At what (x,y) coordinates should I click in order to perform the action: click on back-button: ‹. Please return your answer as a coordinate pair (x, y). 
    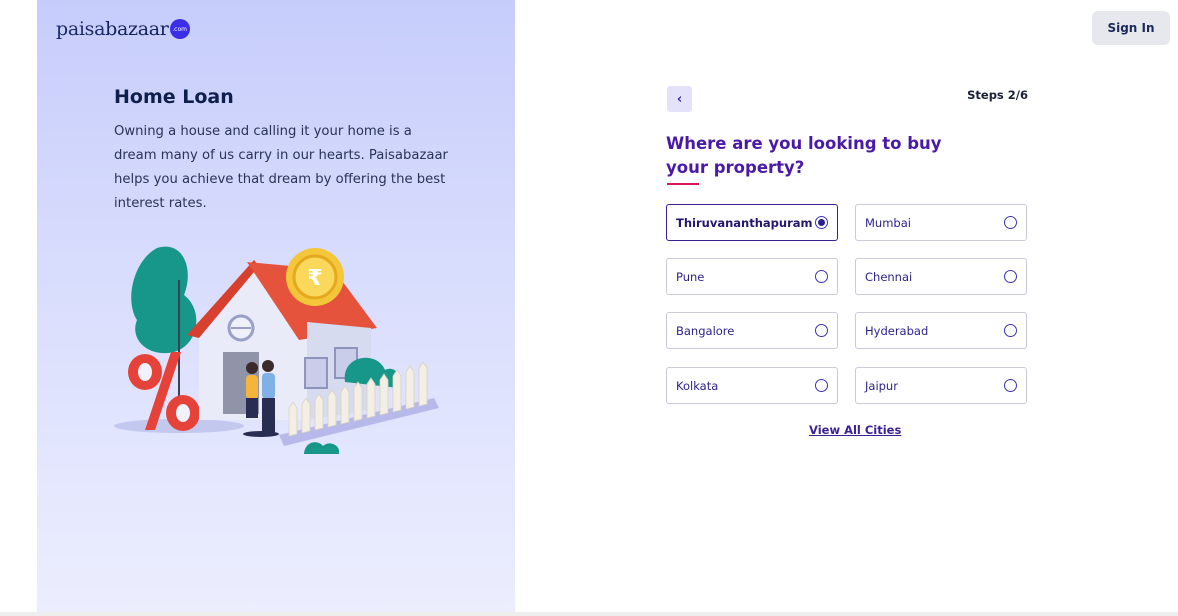
    Looking at the image, I should click on (679, 99).